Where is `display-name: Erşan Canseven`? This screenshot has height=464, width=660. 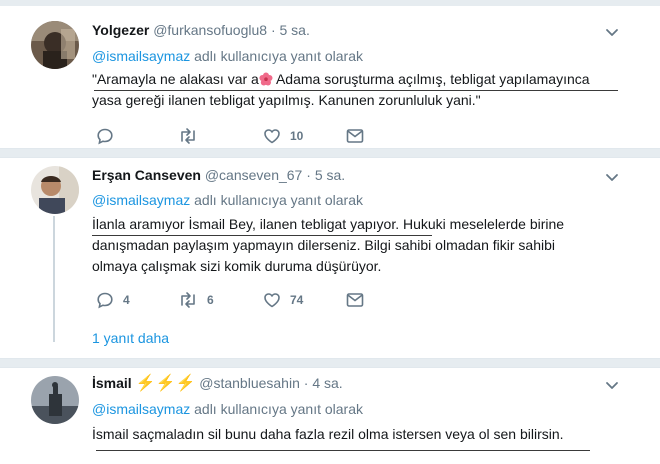
display-name: Erşan Canseven is located at coordinates (146, 175).